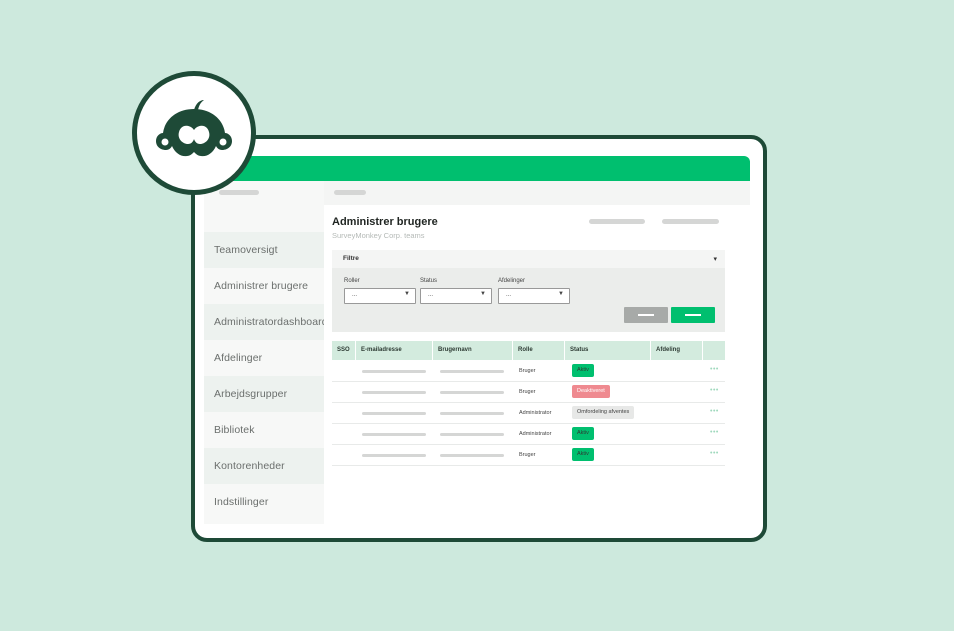 The width and height of the screenshot is (954, 631). Describe the element at coordinates (264, 358) in the screenshot. I see `sidebar-item-afdelinger: Afdelinger` at that location.